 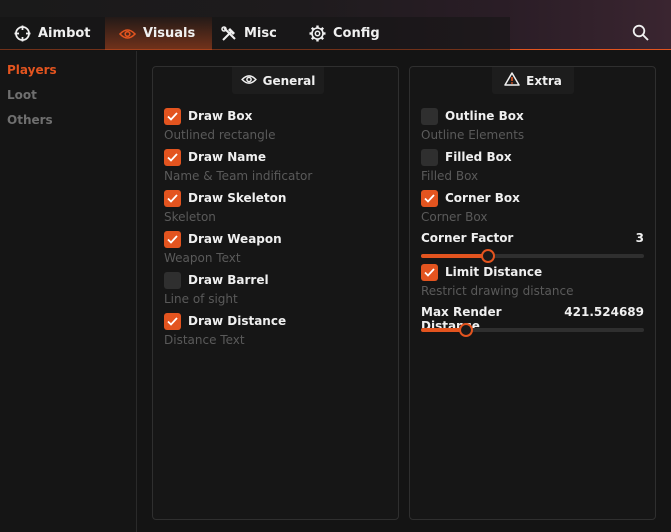 I want to click on slider-label: Corner Factor, so click(x=467, y=238).